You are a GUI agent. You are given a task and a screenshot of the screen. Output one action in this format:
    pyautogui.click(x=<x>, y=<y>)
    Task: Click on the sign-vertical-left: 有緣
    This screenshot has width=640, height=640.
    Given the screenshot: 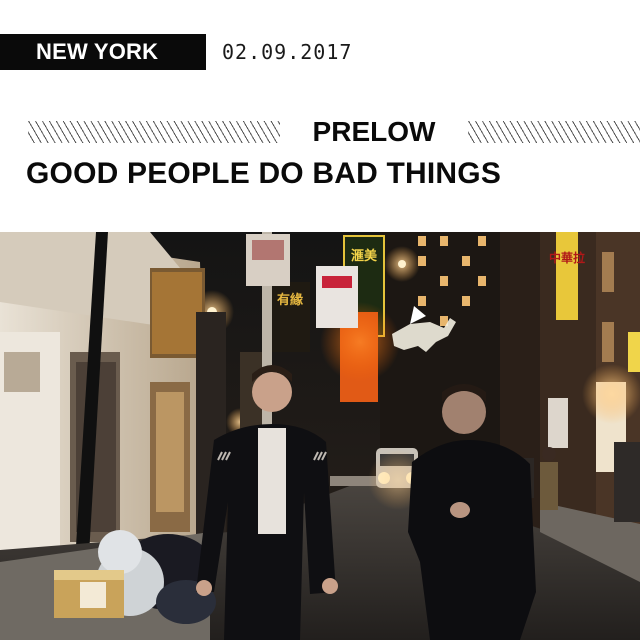 What is the action you would take?
    pyautogui.click(x=290, y=300)
    